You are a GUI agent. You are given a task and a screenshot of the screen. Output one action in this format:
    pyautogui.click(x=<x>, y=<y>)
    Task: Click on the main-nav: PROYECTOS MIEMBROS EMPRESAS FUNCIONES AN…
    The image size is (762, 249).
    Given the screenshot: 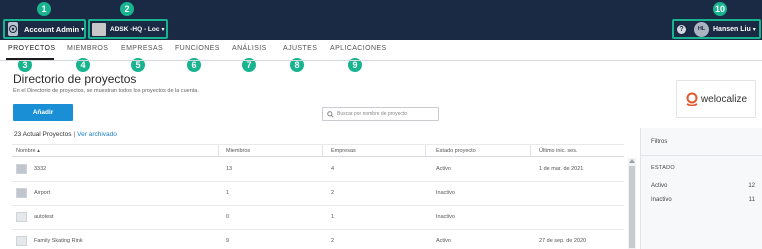 What is the action you would take?
    pyautogui.click(x=381, y=50)
    